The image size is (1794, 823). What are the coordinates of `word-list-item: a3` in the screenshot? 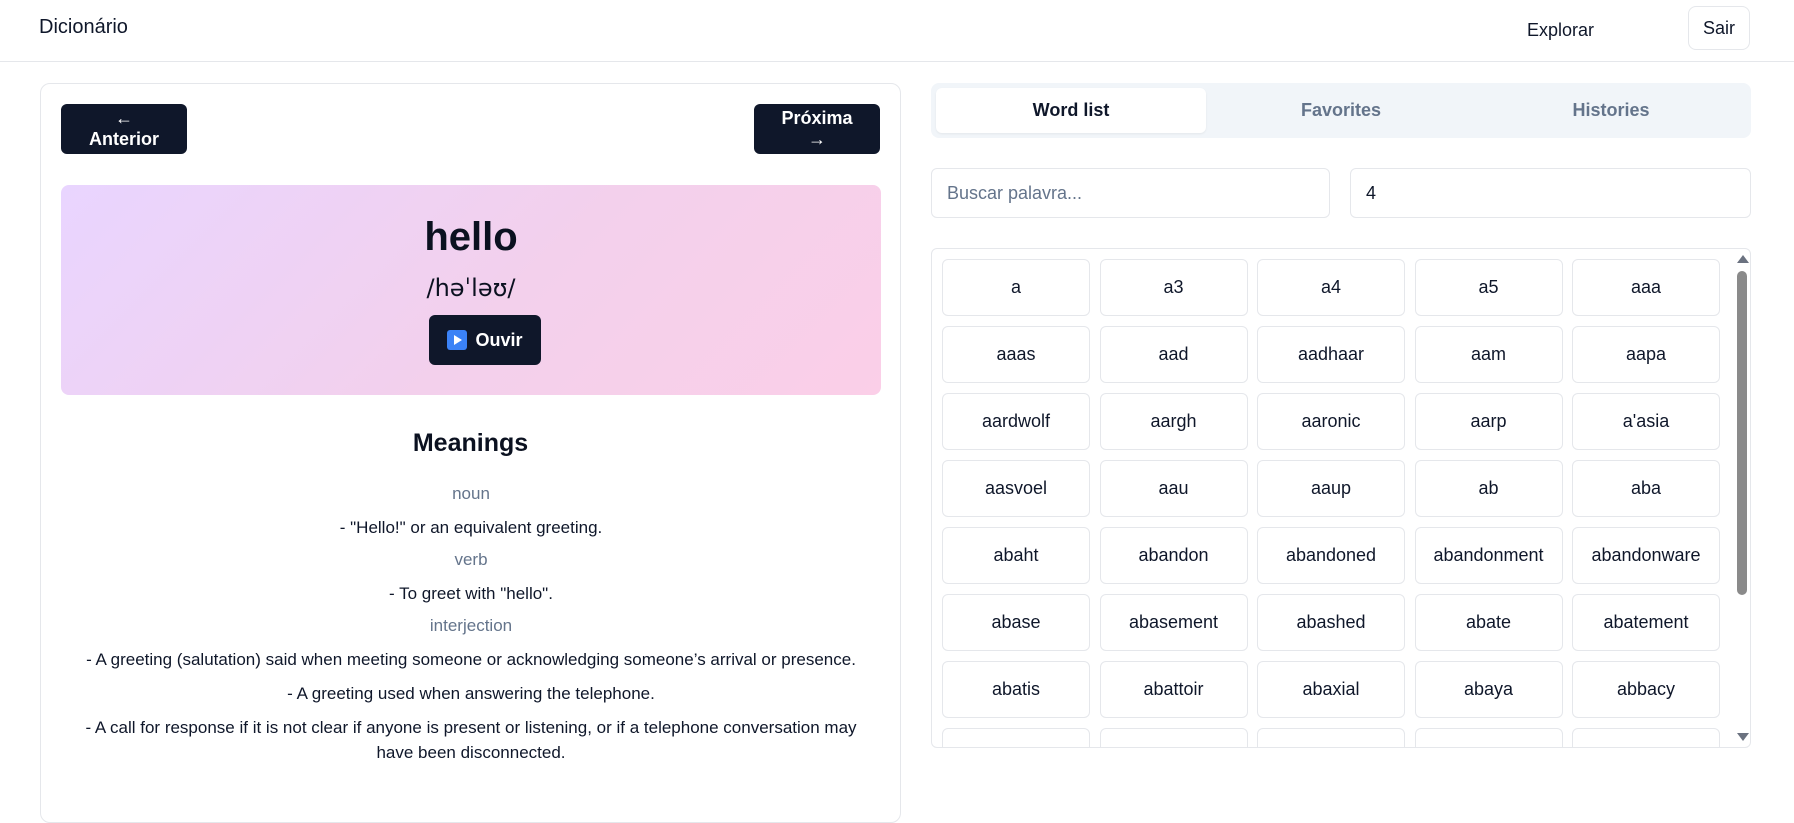 It's located at (1173, 287).